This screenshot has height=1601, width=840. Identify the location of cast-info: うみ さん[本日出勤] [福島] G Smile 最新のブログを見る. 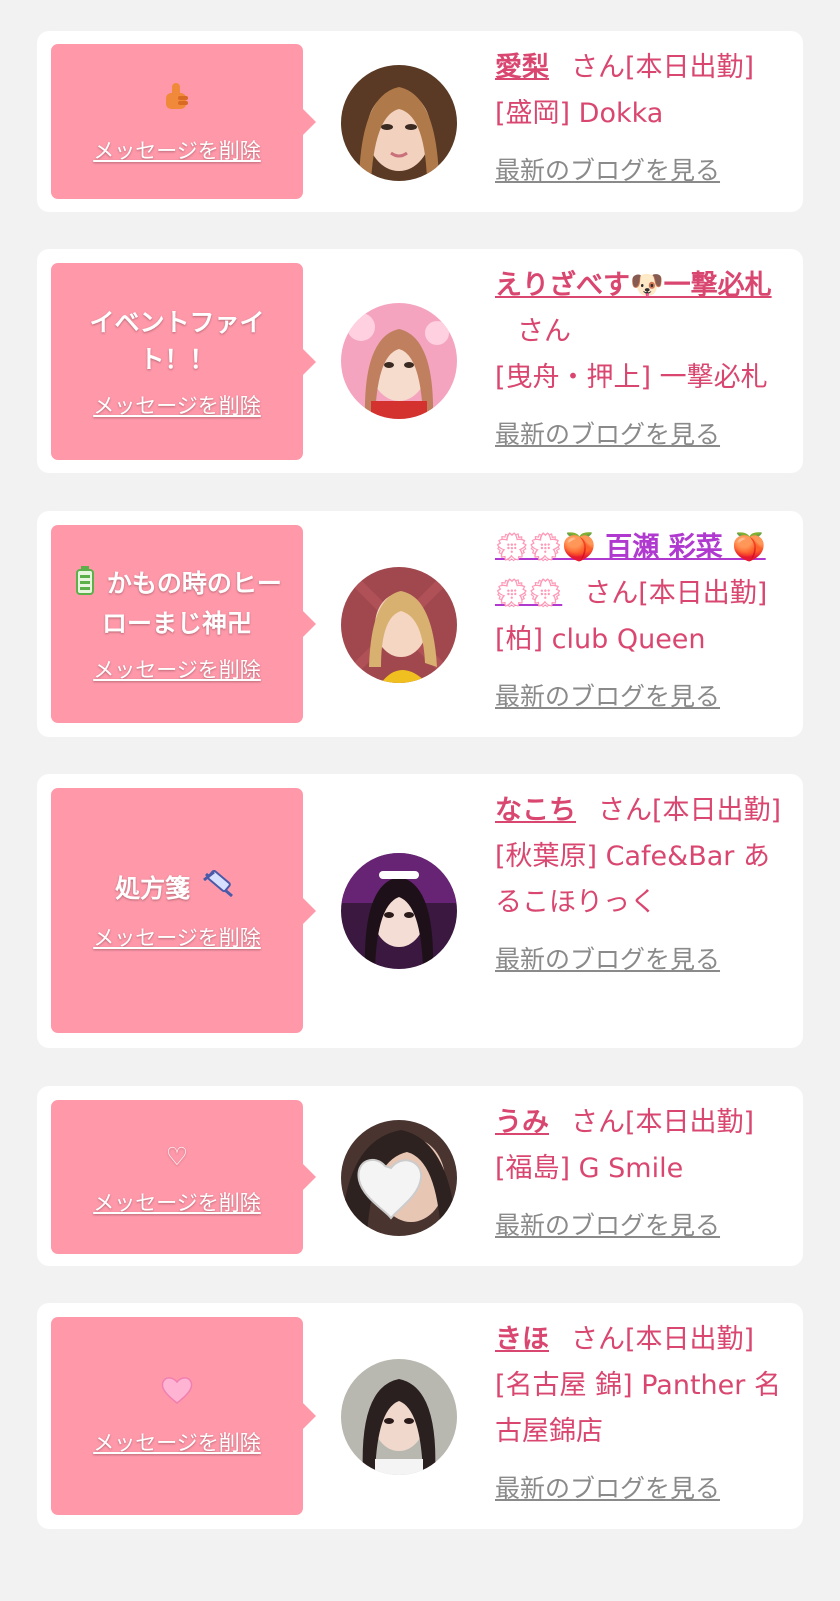
(645, 1171).